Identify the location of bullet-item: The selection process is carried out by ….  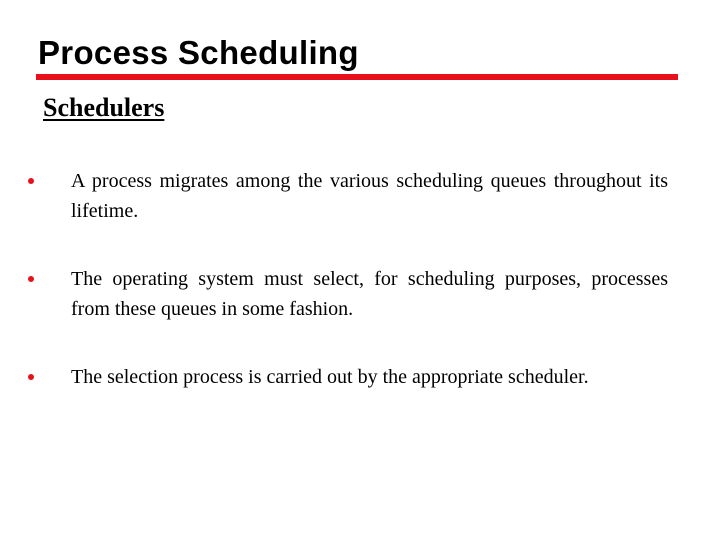
(348, 377).